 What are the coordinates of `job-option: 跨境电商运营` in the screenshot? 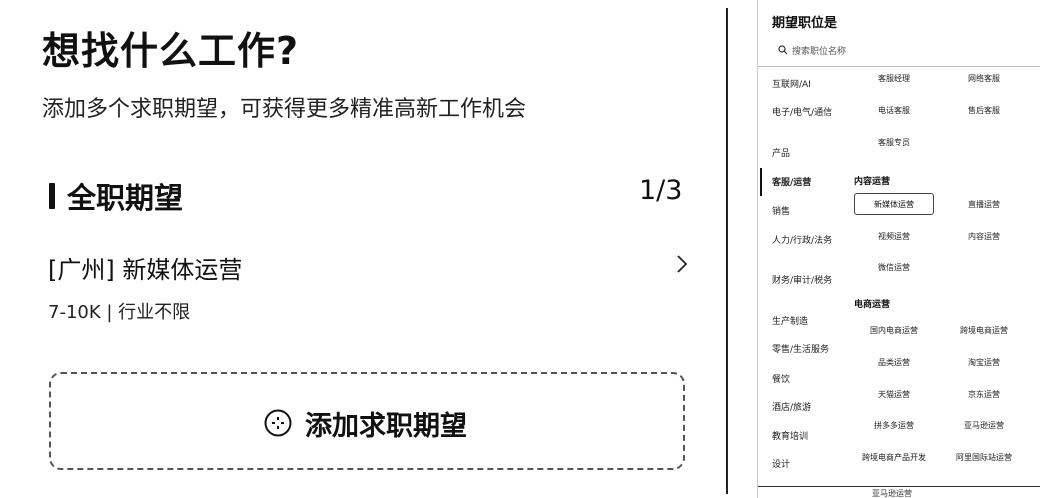 It's located at (984, 330).